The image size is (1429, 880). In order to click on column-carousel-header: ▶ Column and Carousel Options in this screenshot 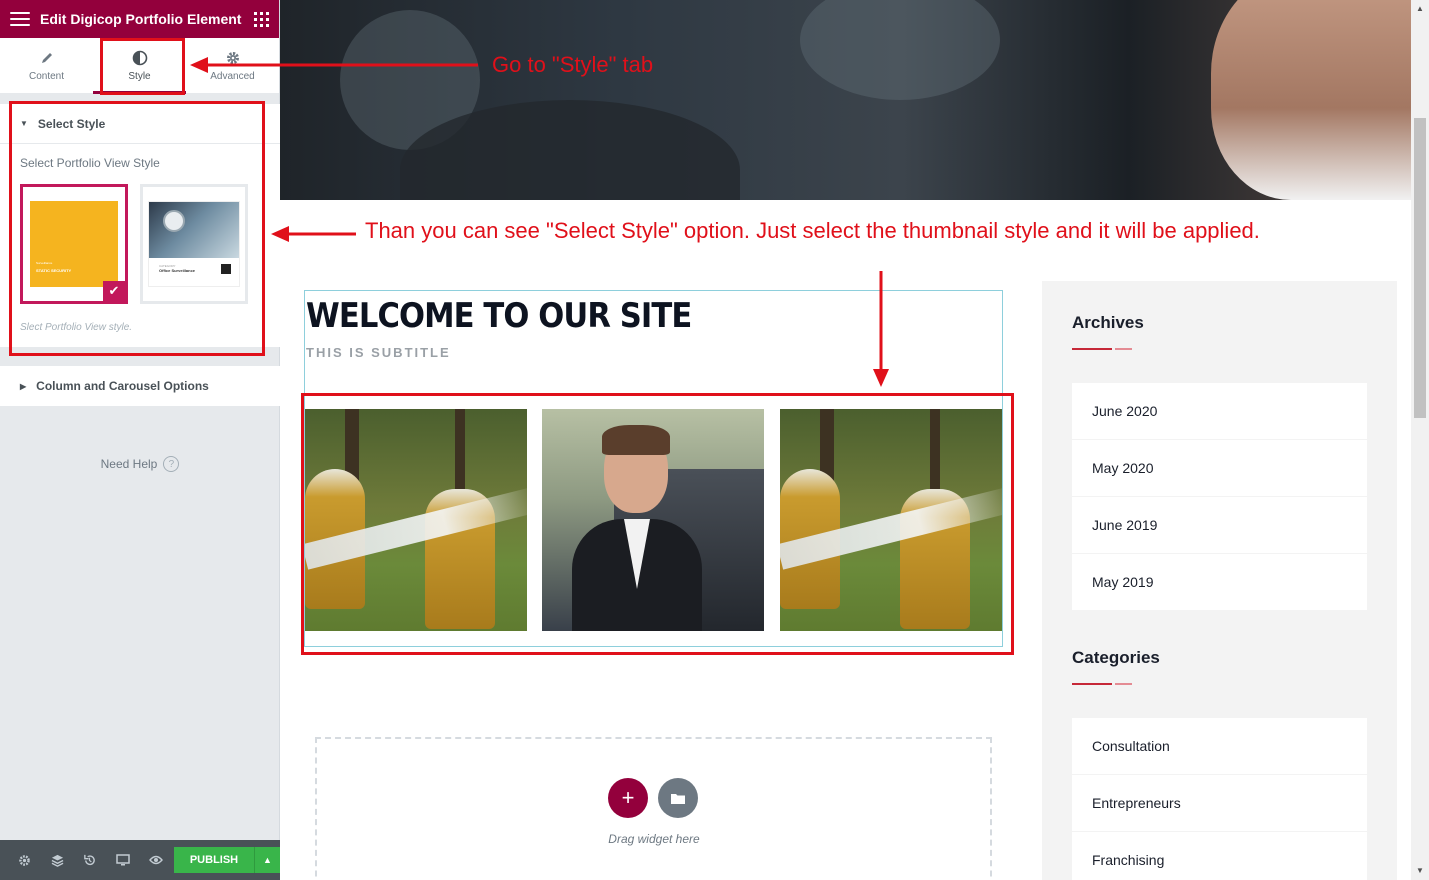, I will do `click(140, 386)`.